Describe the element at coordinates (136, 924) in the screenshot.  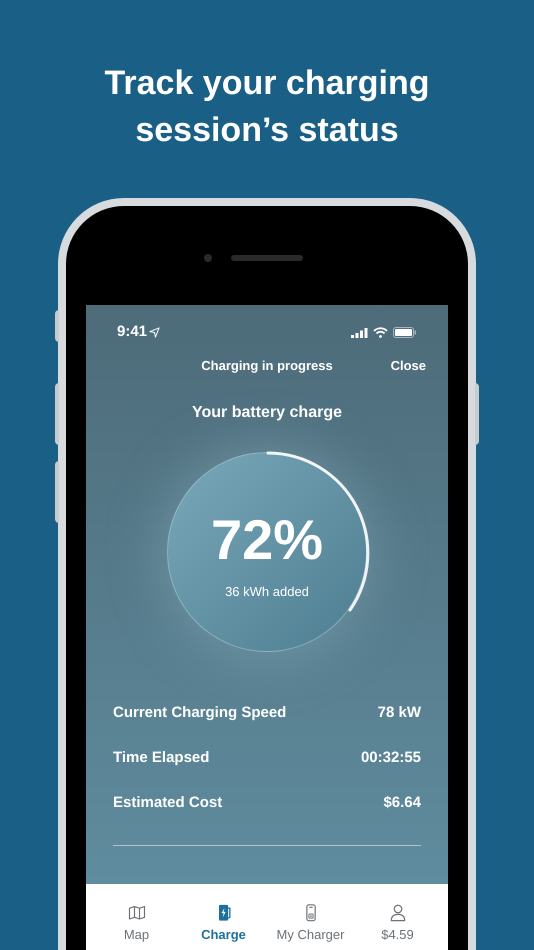
I see `tab-bar-item: Map` at that location.